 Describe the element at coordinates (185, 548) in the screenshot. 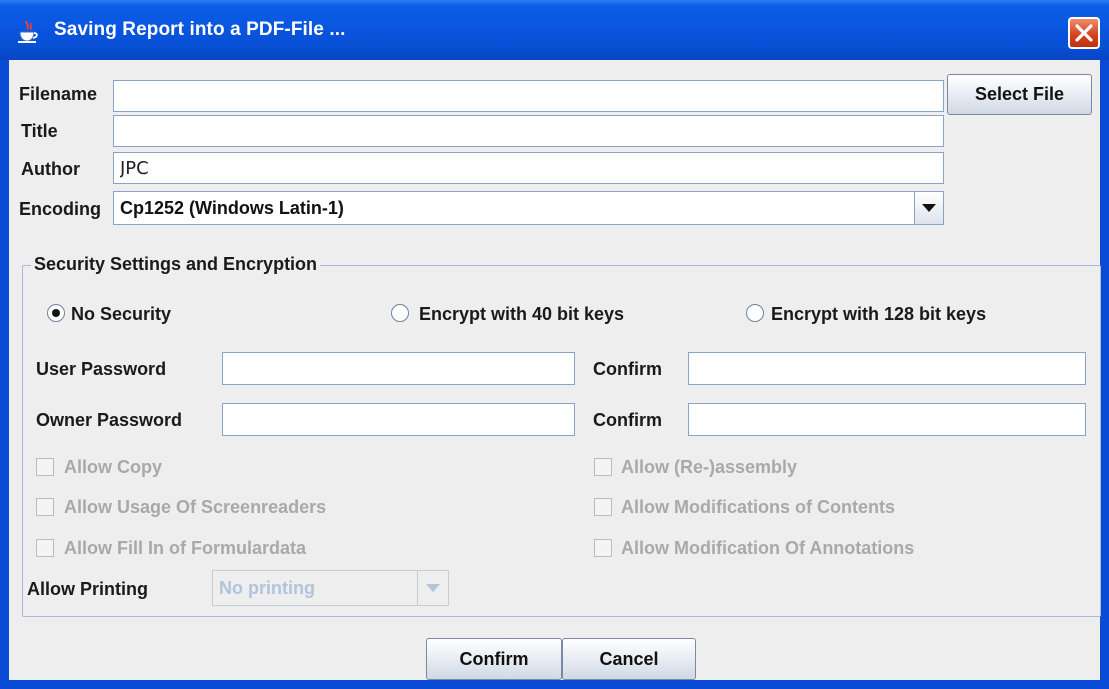

I see `allow-fill-in-label: Allow Fill In of Formulardata` at that location.